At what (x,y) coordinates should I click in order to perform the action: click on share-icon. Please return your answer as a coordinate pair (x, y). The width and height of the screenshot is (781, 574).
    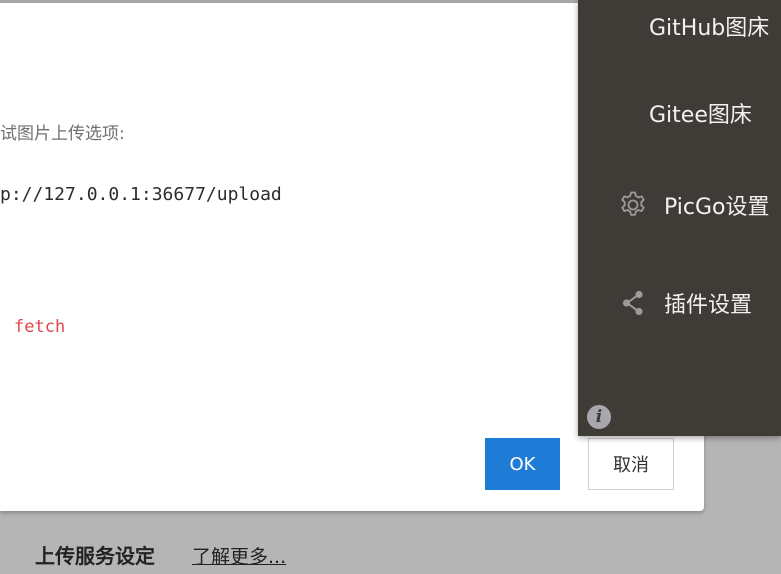
    Looking at the image, I should click on (633, 303).